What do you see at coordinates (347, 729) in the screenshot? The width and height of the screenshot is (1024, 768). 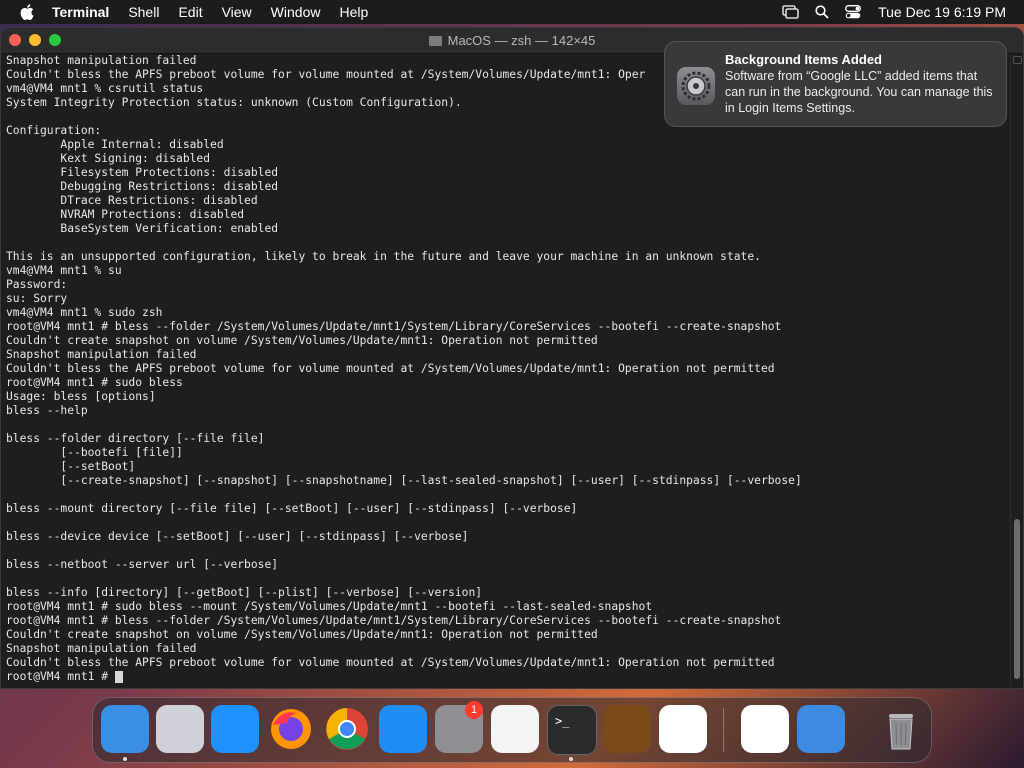 I see `chrome-icon` at bounding box center [347, 729].